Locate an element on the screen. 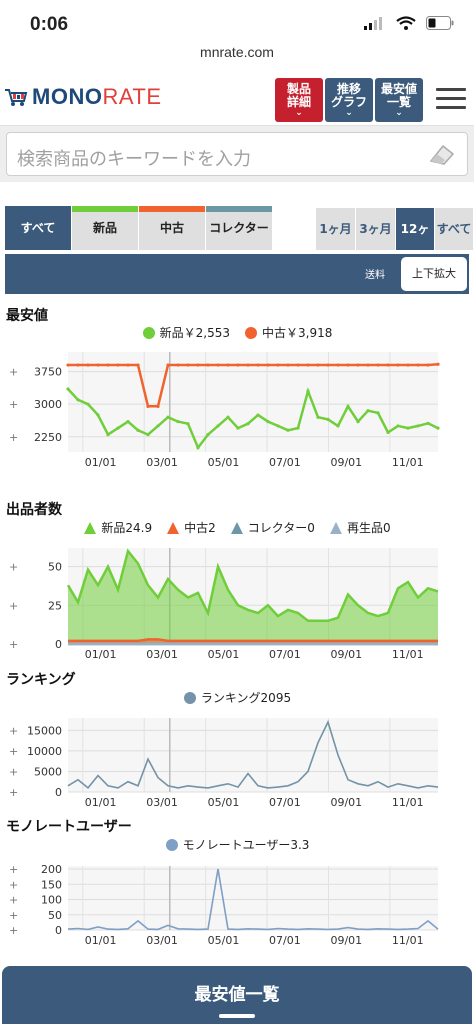  lowest-price-list-button: 最安値一覧 is located at coordinates (237, 992).